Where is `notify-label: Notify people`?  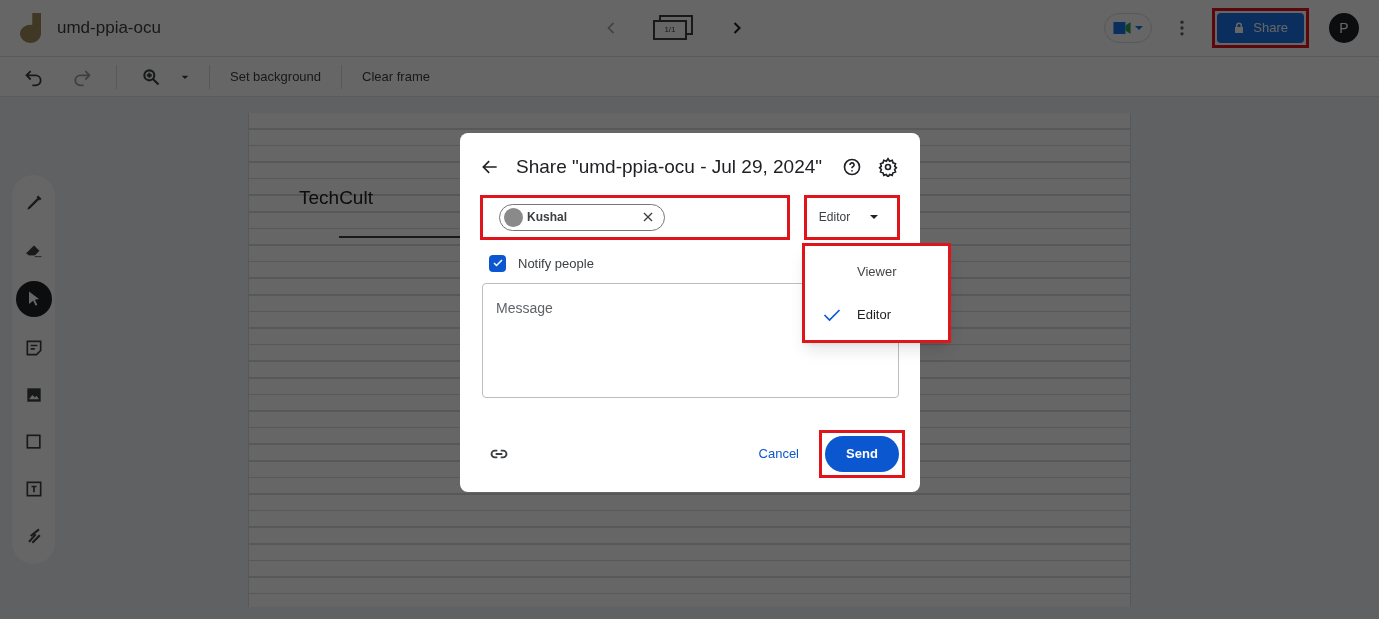
notify-label: Notify people is located at coordinates (556, 263).